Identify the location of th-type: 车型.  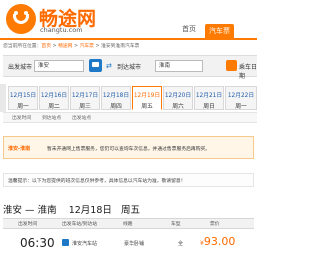
(176, 224).